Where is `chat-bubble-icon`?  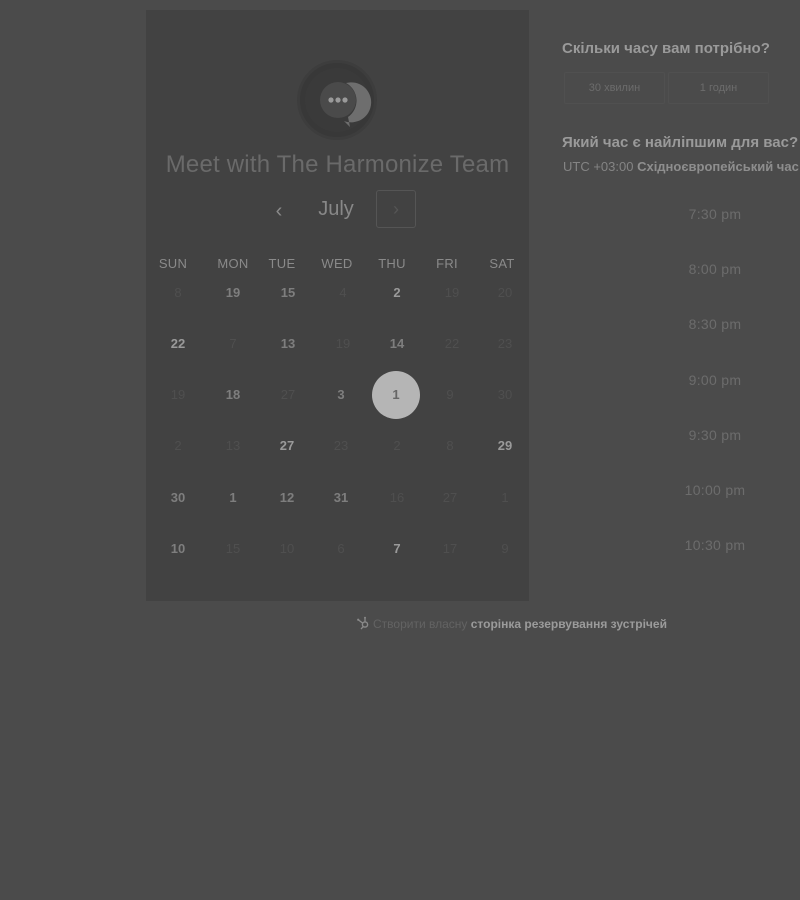 chat-bubble-icon is located at coordinates (338, 100).